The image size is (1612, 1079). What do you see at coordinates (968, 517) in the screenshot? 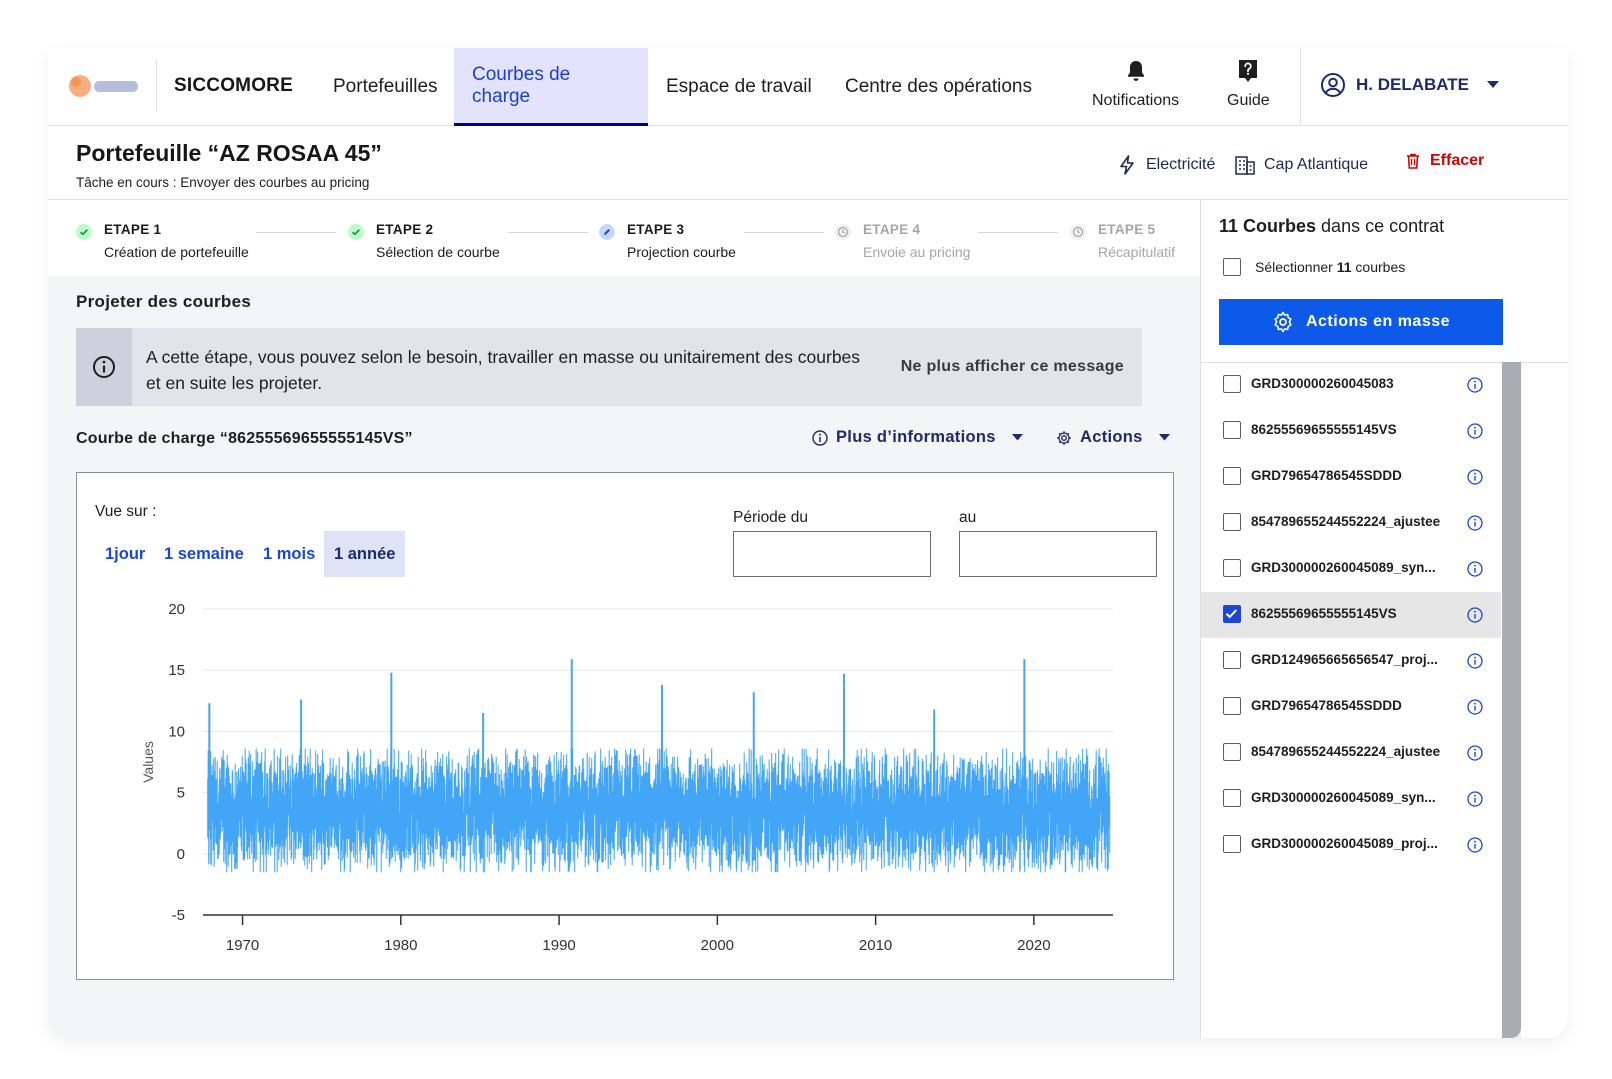
I see `period-to-label: au` at bounding box center [968, 517].